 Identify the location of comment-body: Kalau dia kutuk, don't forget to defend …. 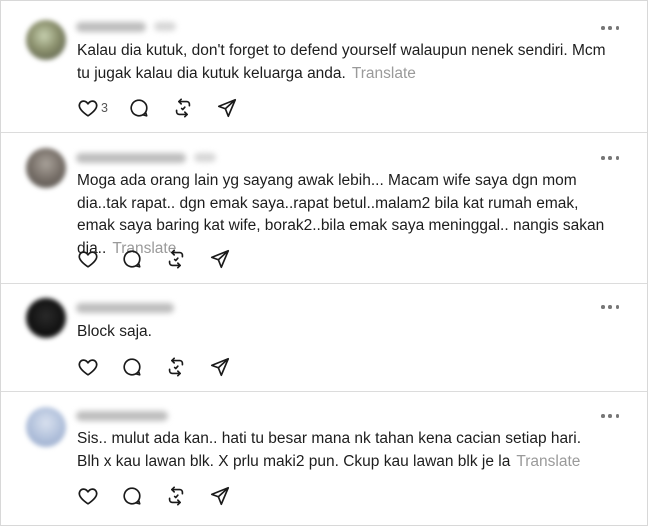
(341, 62).